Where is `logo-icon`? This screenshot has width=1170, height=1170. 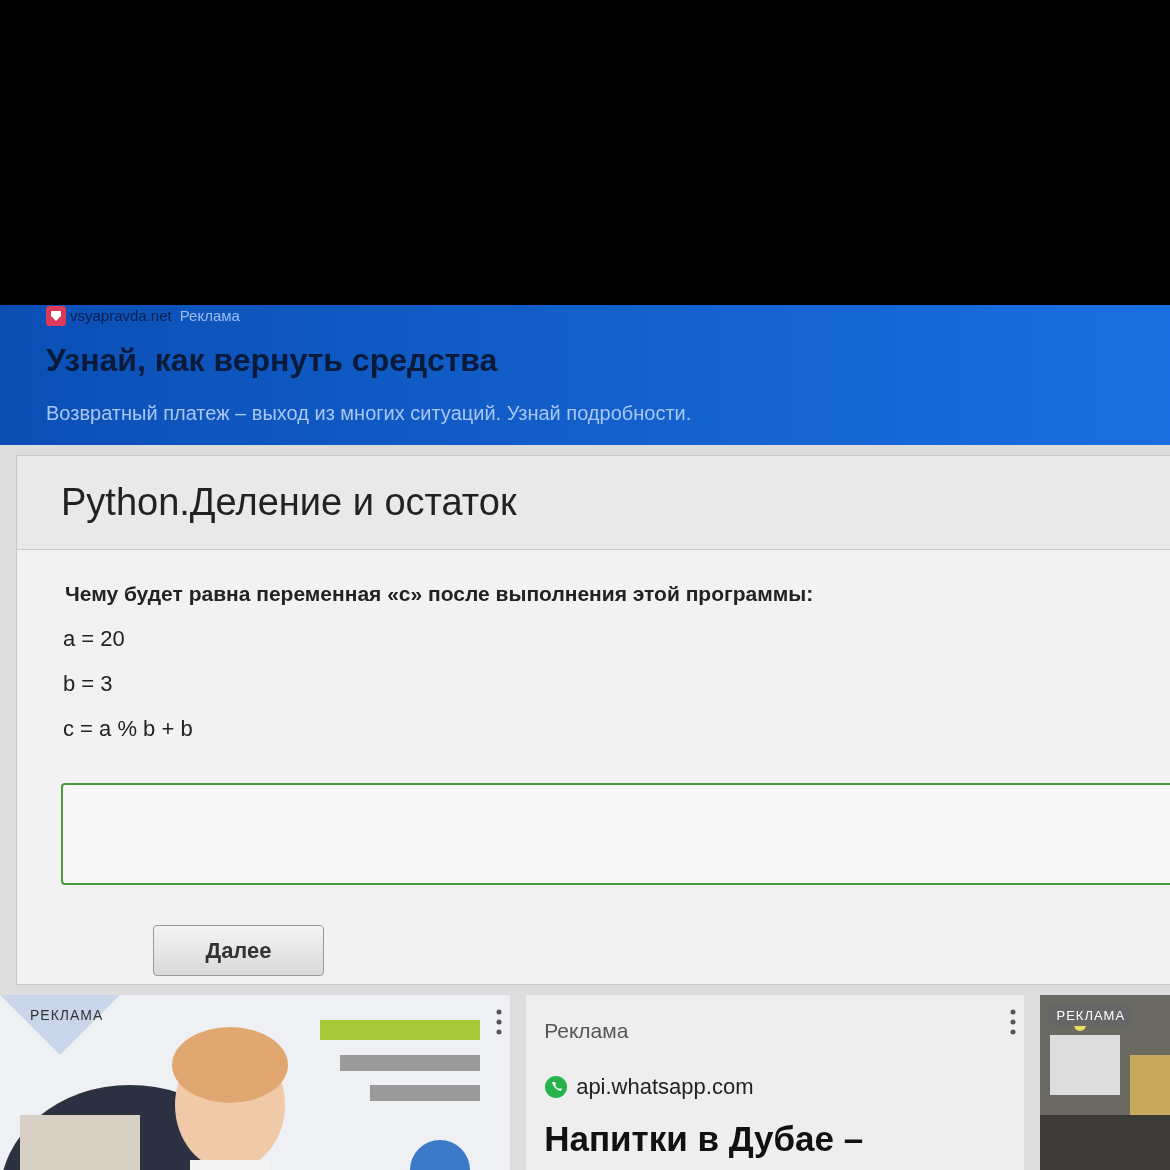
logo-icon is located at coordinates (56, 316).